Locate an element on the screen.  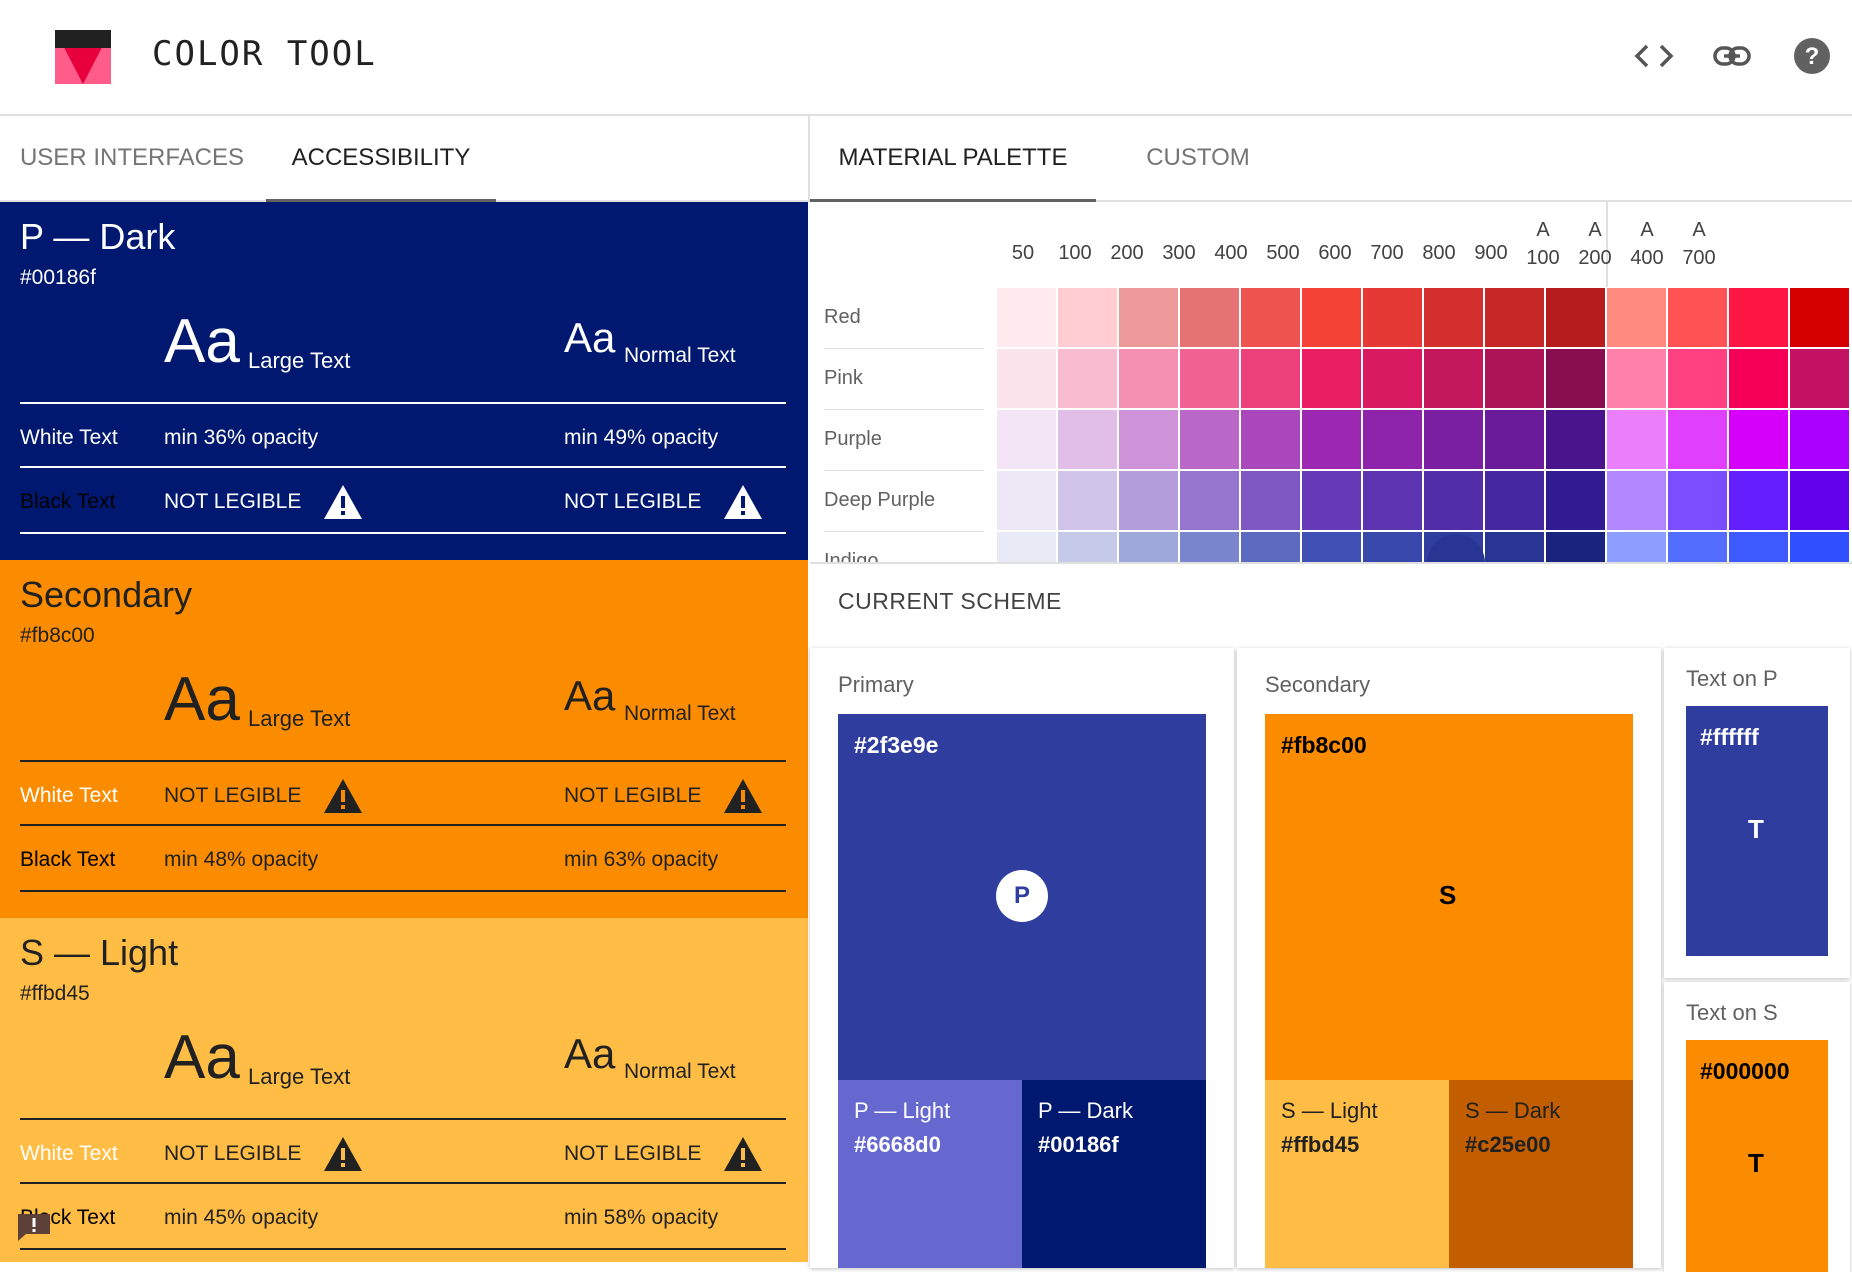
tab-user-interfaces: USER INTERFACES is located at coordinates (132, 158).